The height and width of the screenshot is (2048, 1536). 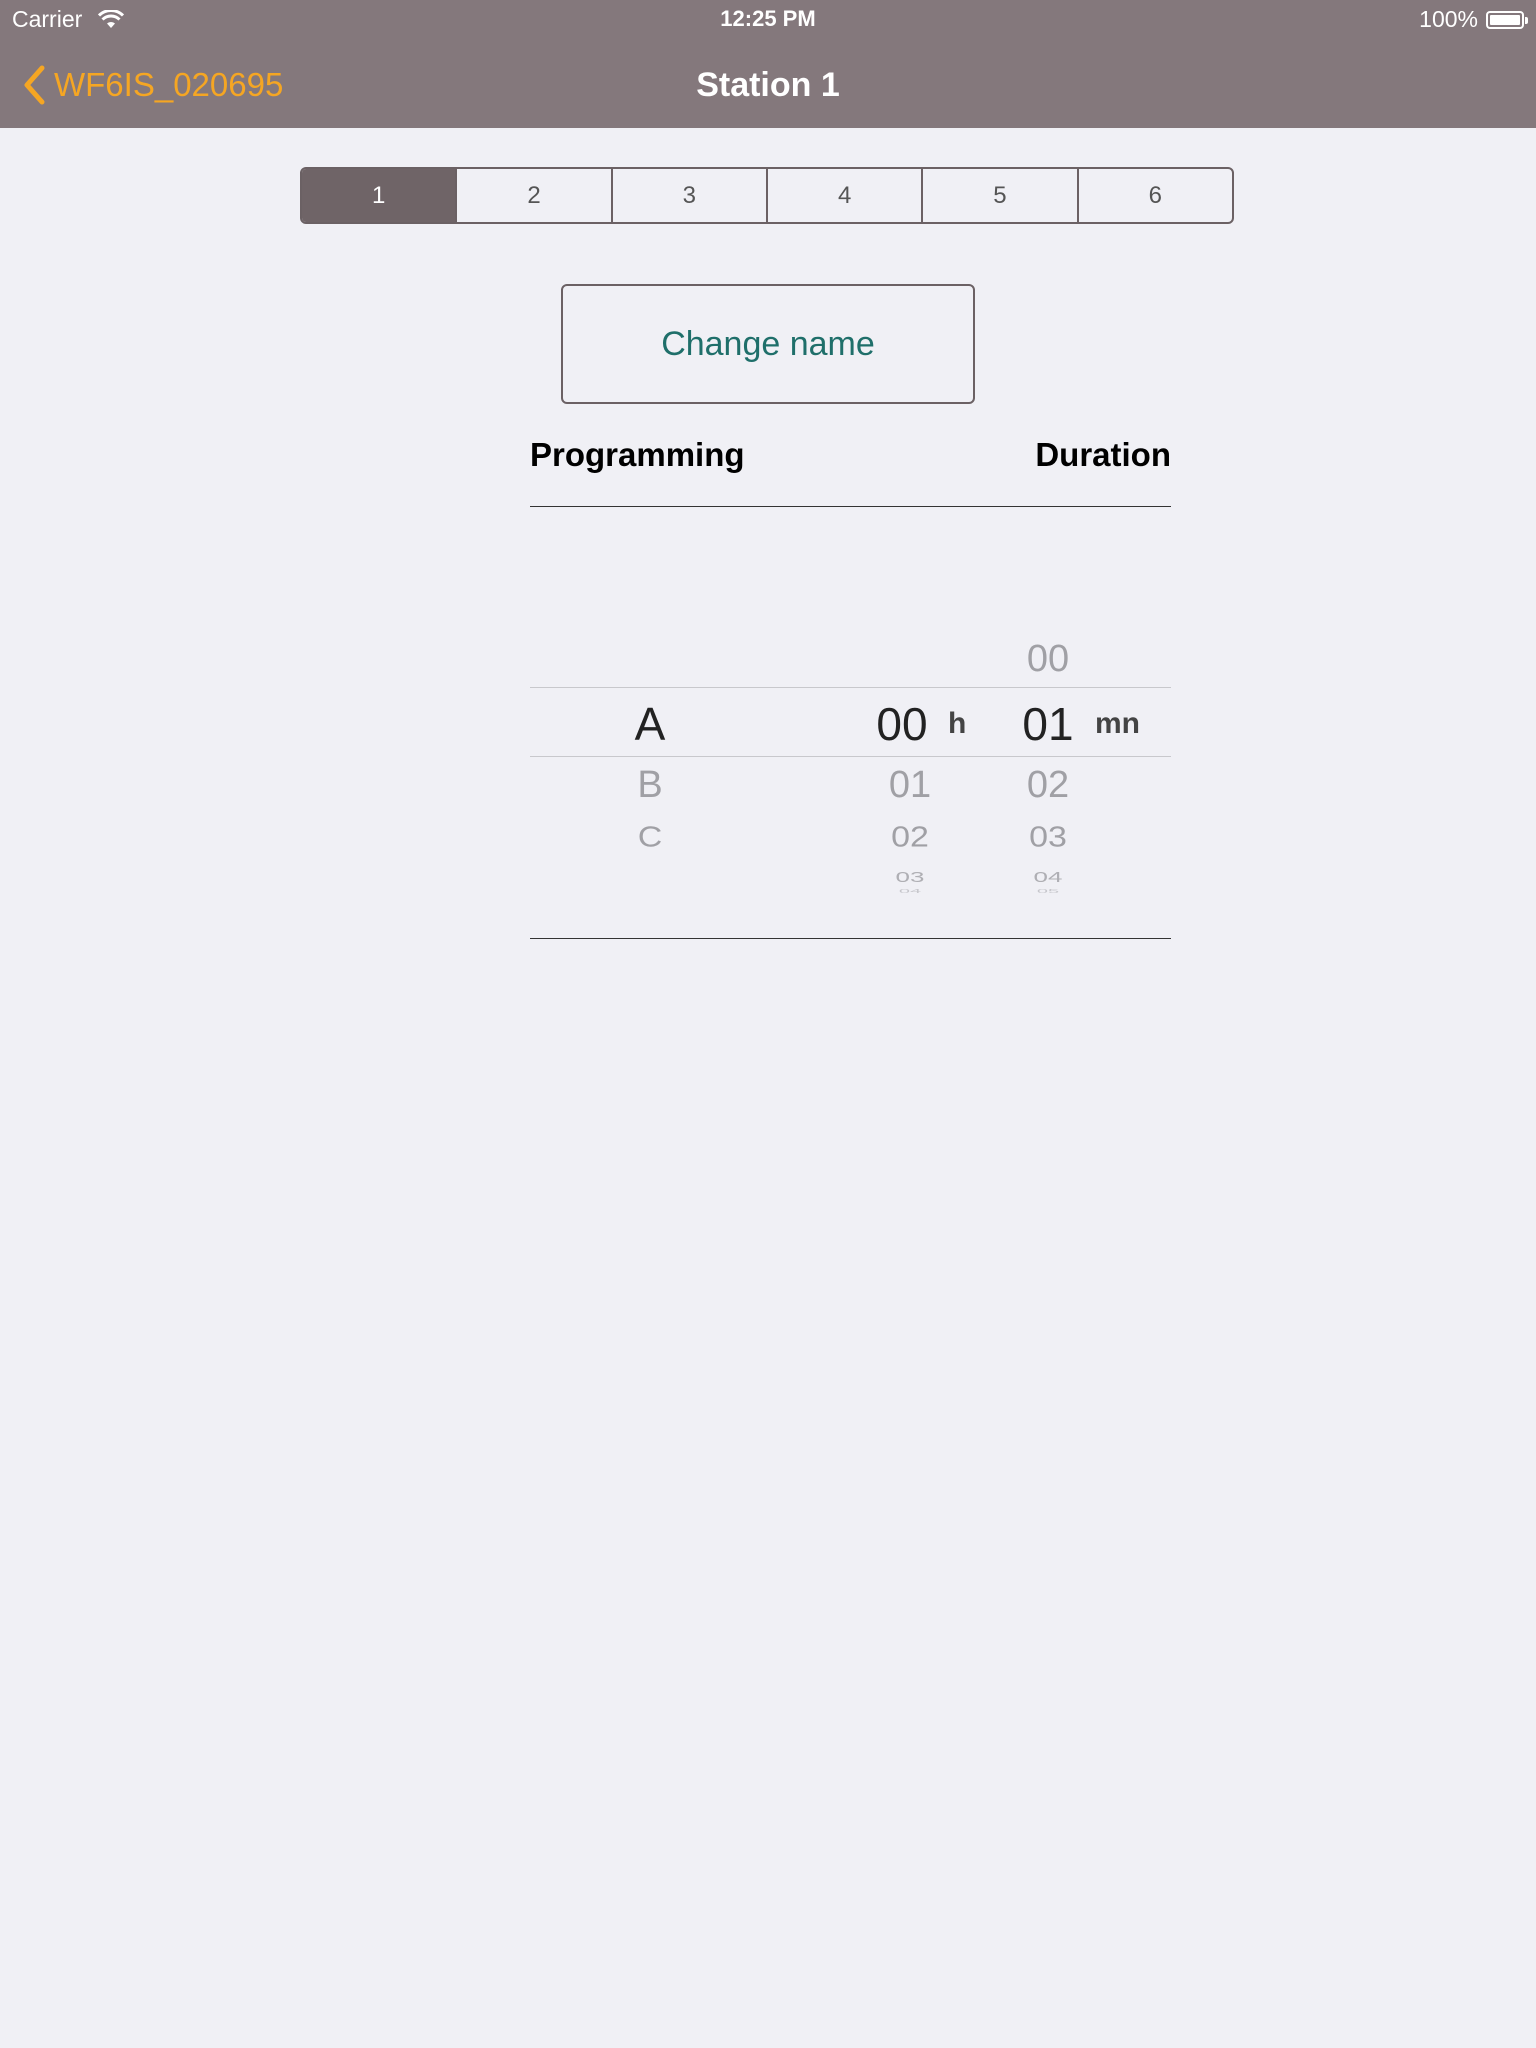 What do you see at coordinates (910, 892) in the screenshot?
I see `hours-option: 04` at bounding box center [910, 892].